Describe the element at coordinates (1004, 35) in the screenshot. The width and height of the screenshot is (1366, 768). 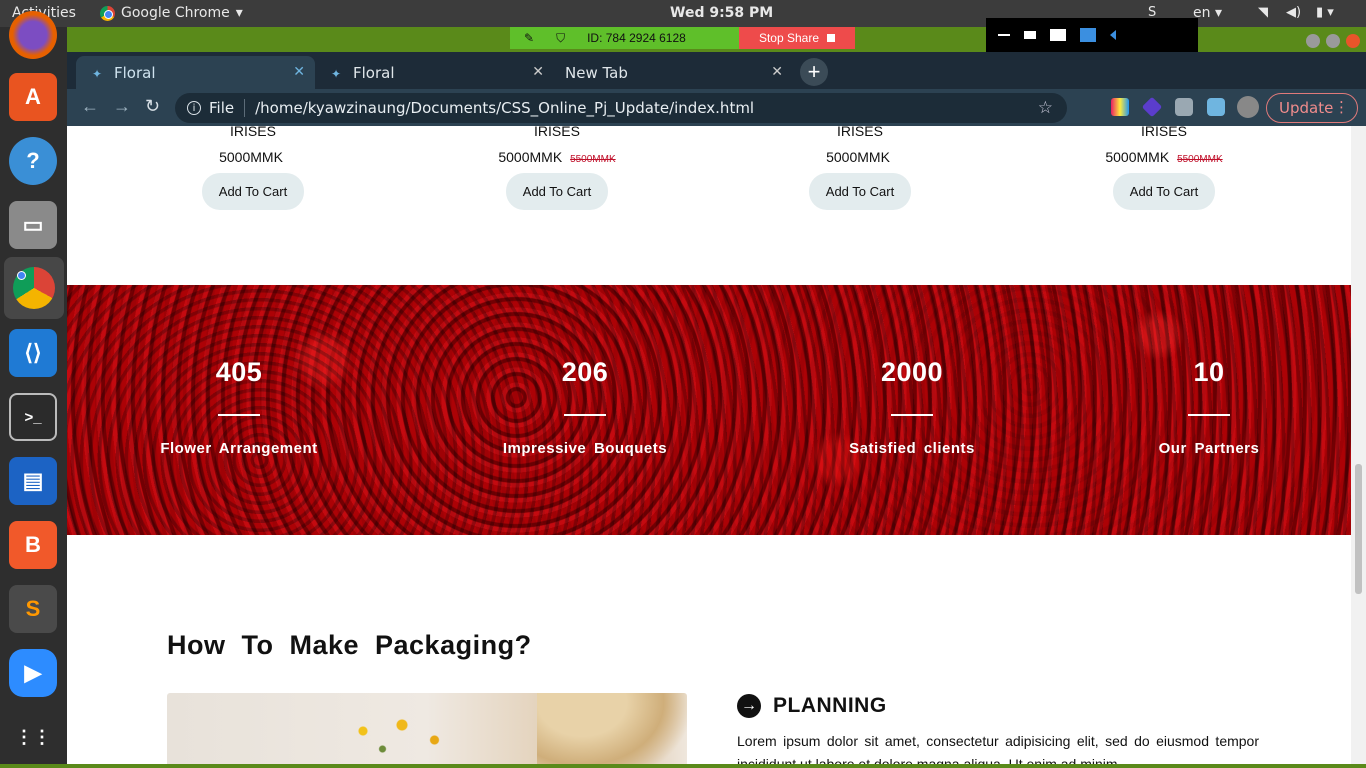
I see `minimize-layout-icon` at that location.